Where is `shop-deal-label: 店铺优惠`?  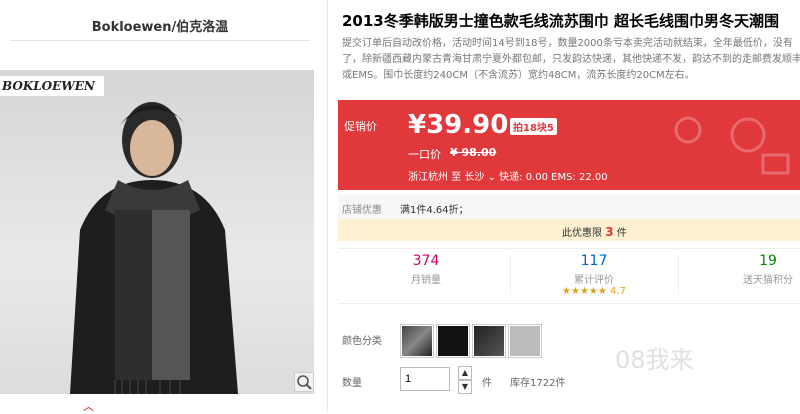 shop-deal-label: 店铺优惠 is located at coordinates (362, 210).